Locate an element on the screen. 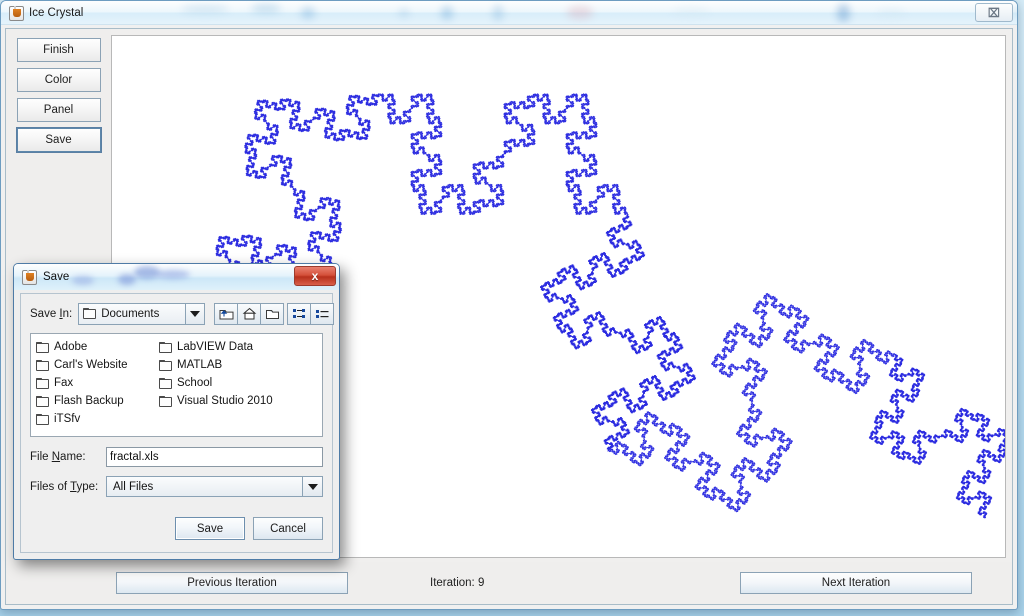 The width and height of the screenshot is (1024, 616). color-button: Color is located at coordinates (58, 80).